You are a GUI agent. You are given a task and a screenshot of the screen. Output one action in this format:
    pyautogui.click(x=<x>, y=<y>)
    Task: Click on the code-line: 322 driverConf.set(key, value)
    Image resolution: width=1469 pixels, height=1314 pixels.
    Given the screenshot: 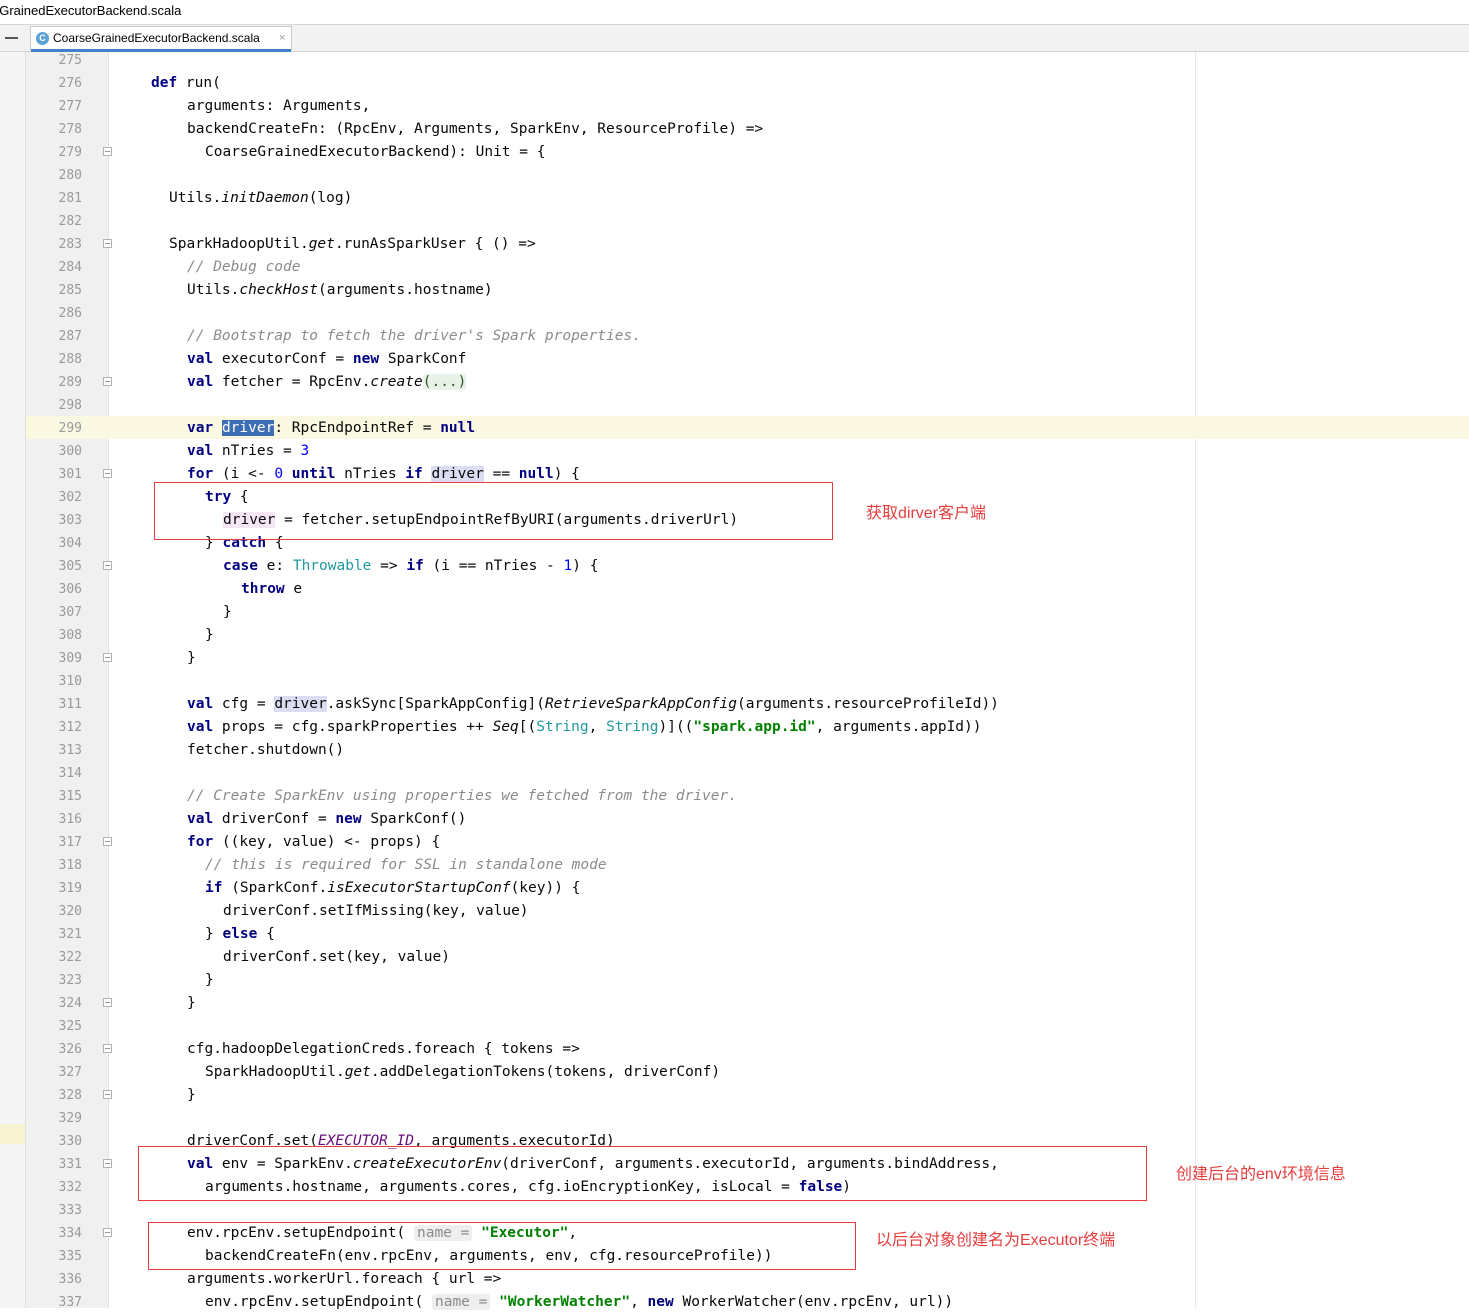 What is the action you would take?
    pyautogui.click(x=747, y=957)
    